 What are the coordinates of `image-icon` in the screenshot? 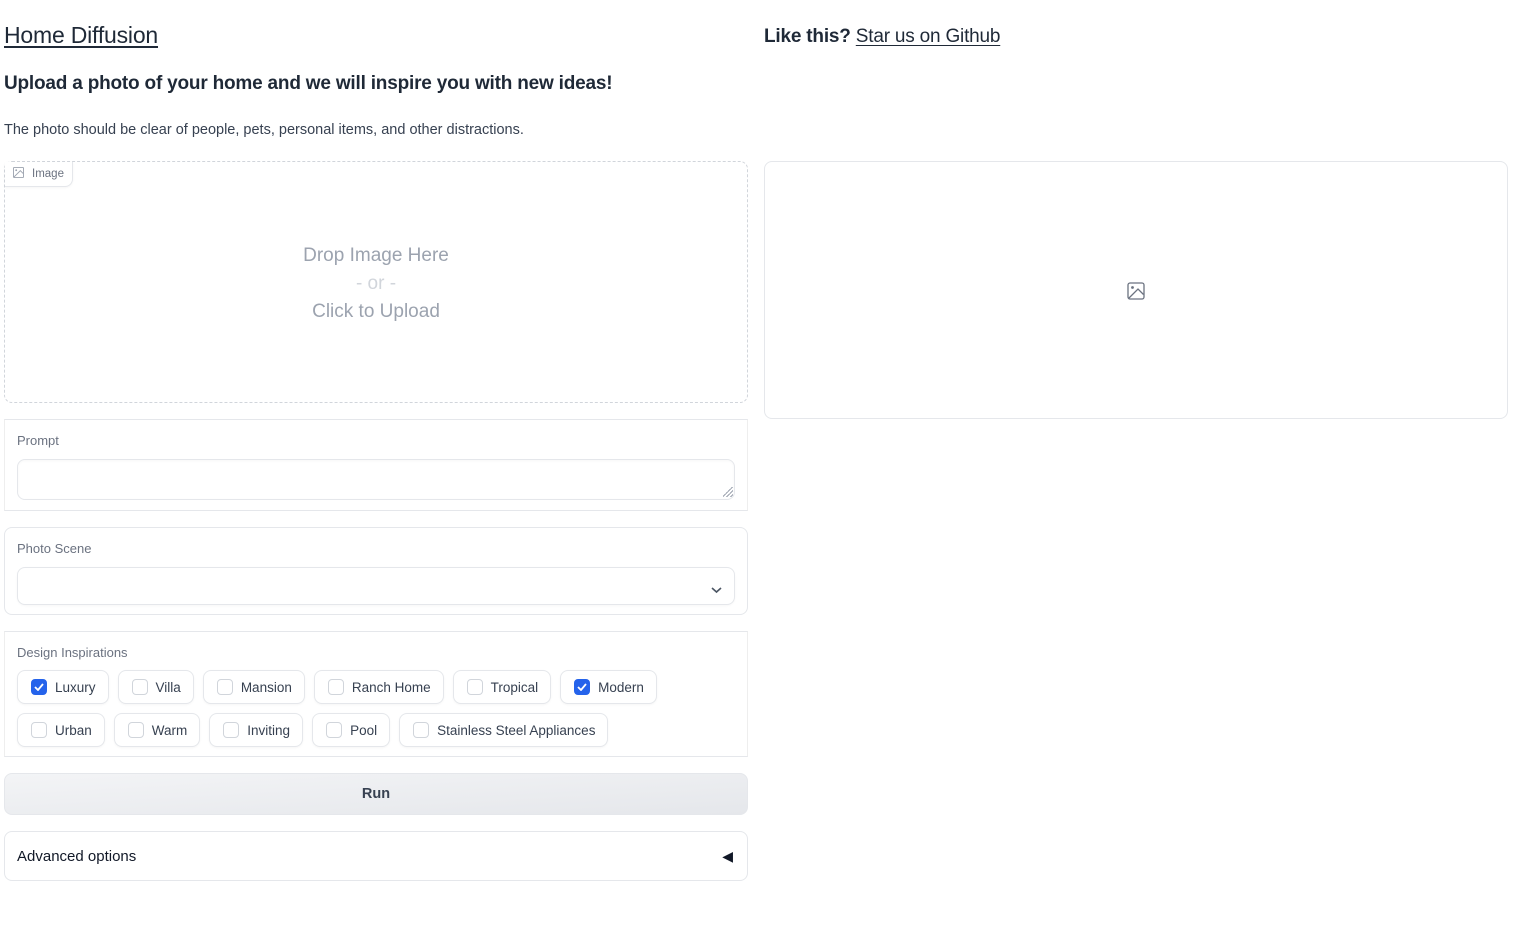 It's located at (18, 174).